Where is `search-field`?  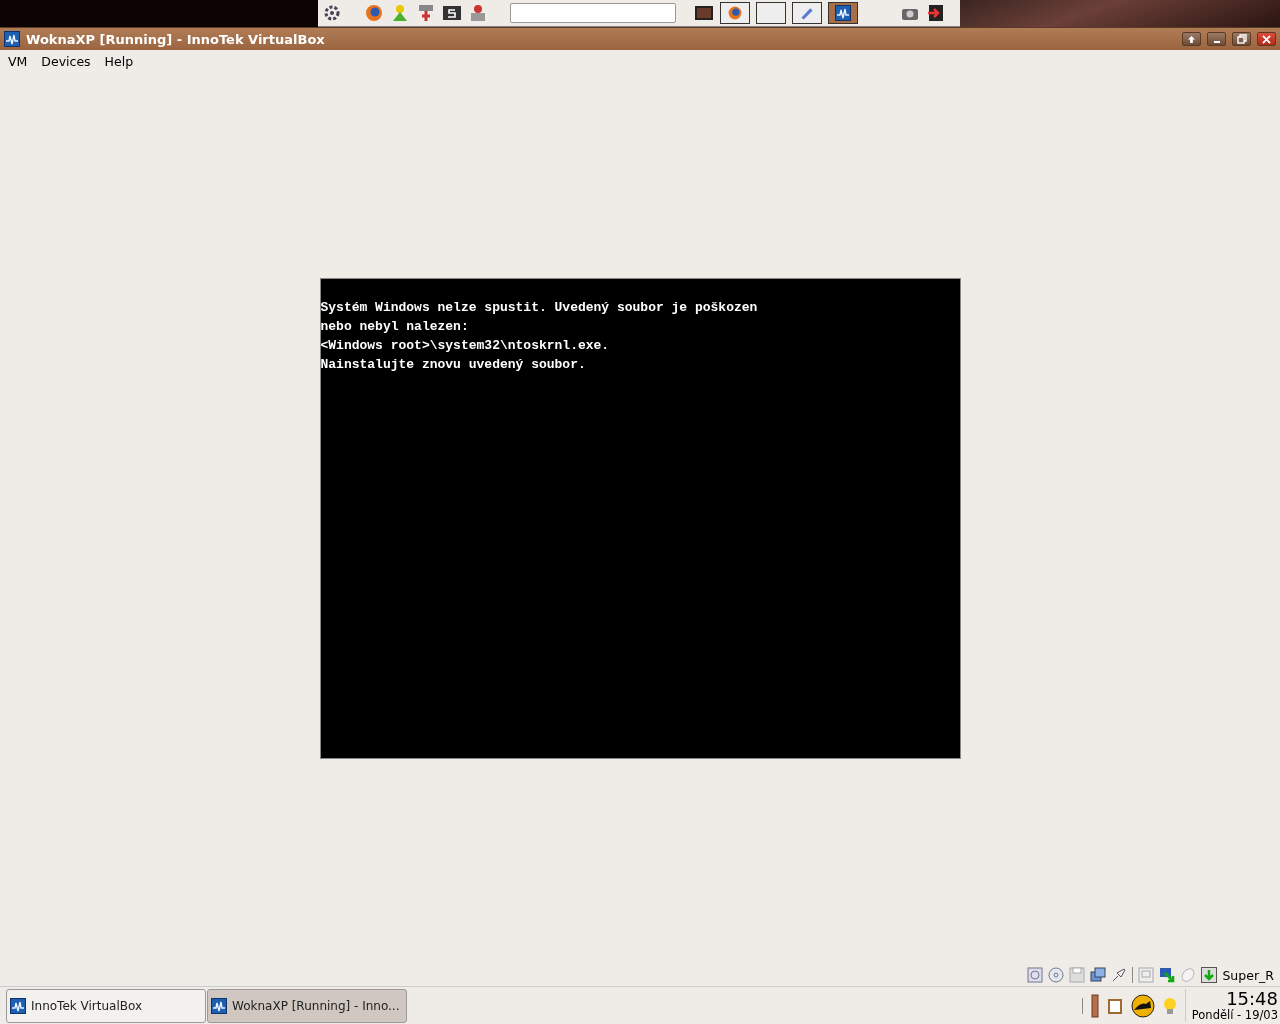 search-field is located at coordinates (593, 13).